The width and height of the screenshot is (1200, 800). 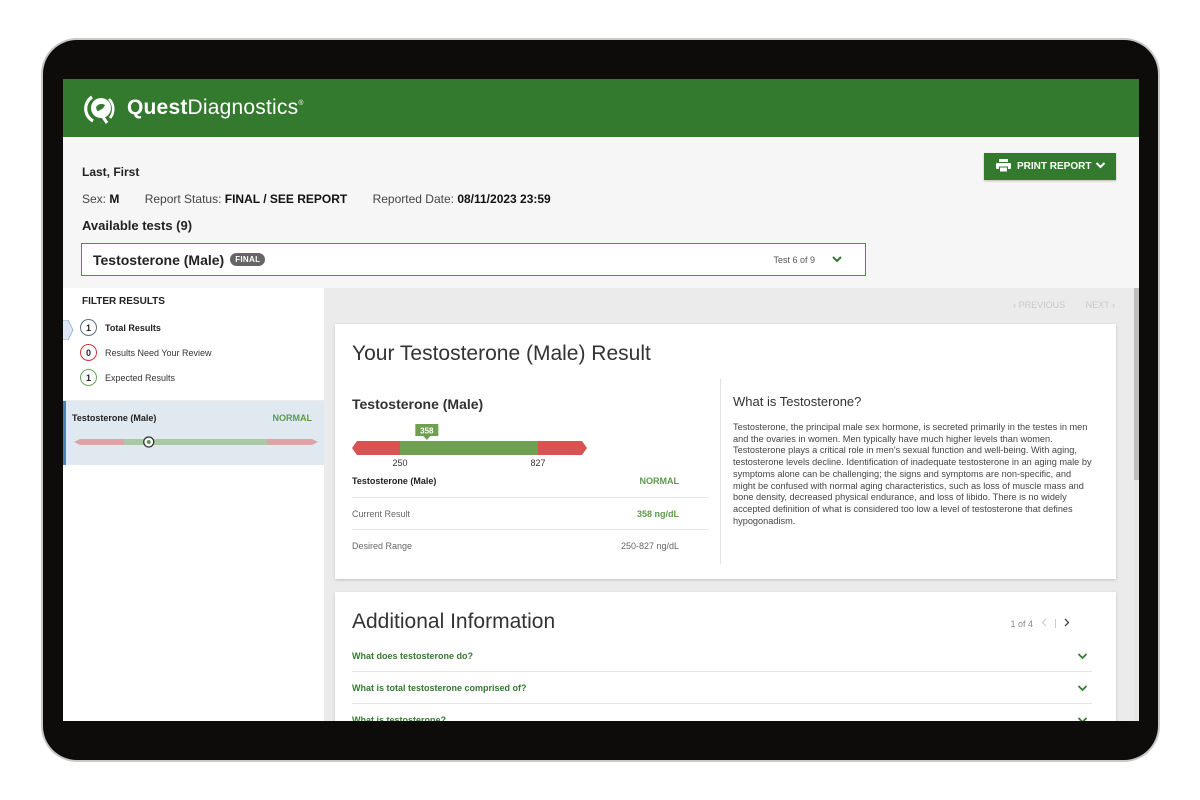 What do you see at coordinates (99, 442) in the screenshot?
I see `mini-low-segment` at bounding box center [99, 442].